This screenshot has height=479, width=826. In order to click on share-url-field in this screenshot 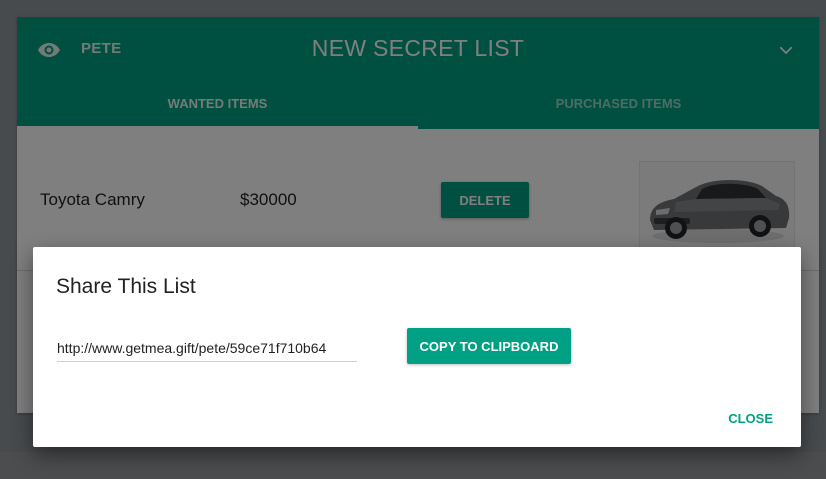, I will do `click(207, 348)`.